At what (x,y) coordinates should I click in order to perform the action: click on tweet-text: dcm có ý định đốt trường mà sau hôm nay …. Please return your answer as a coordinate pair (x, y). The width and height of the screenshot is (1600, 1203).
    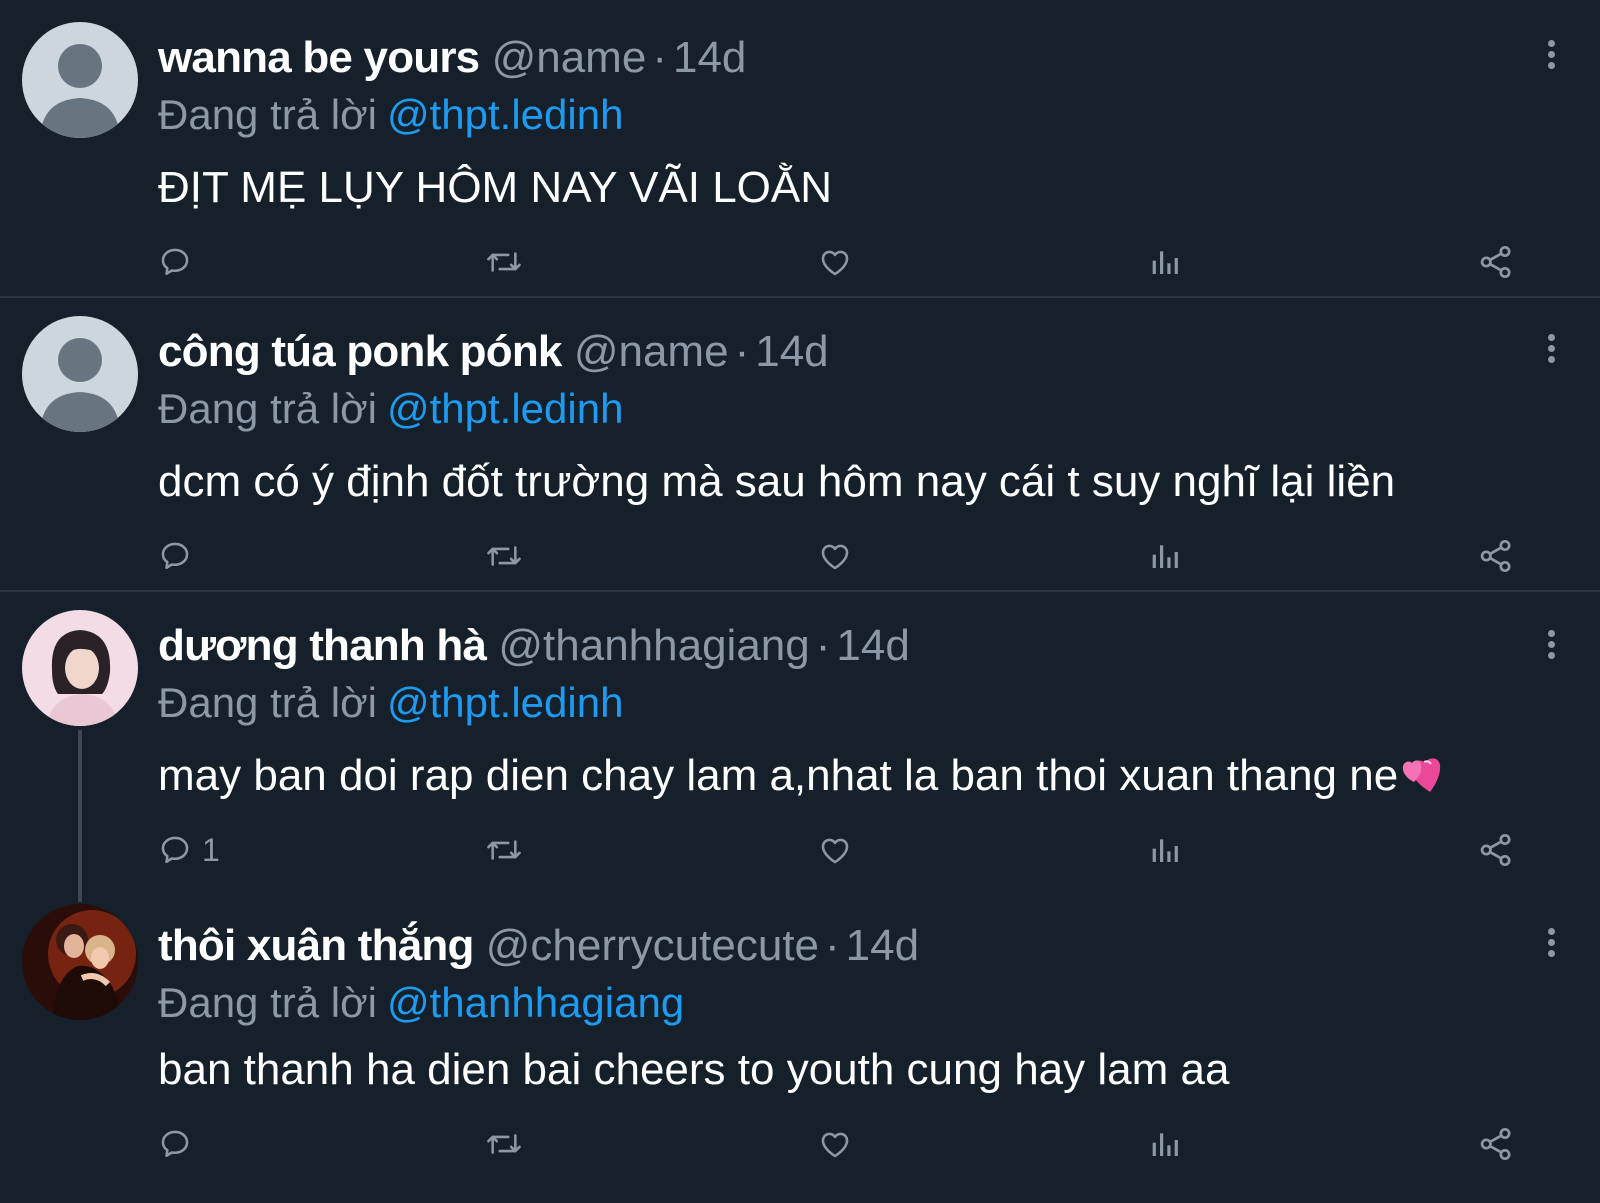
    Looking at the image, I should click on (777, 481).